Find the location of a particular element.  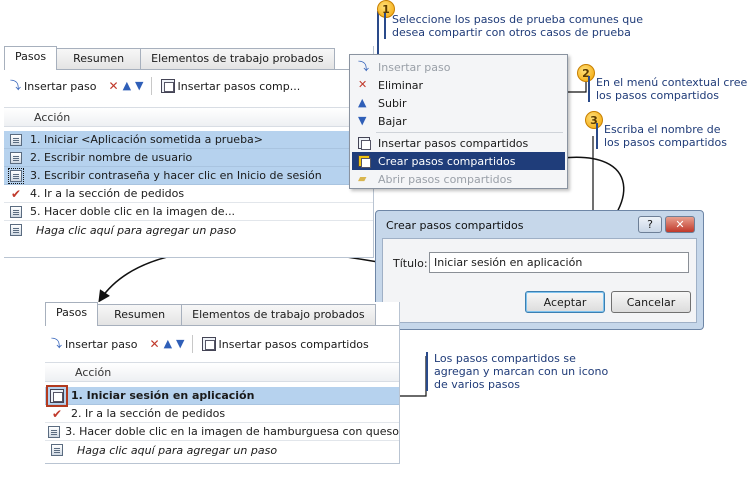

menu-item-label: Abrir pasos compartidos is located at coordinates (445, 179).